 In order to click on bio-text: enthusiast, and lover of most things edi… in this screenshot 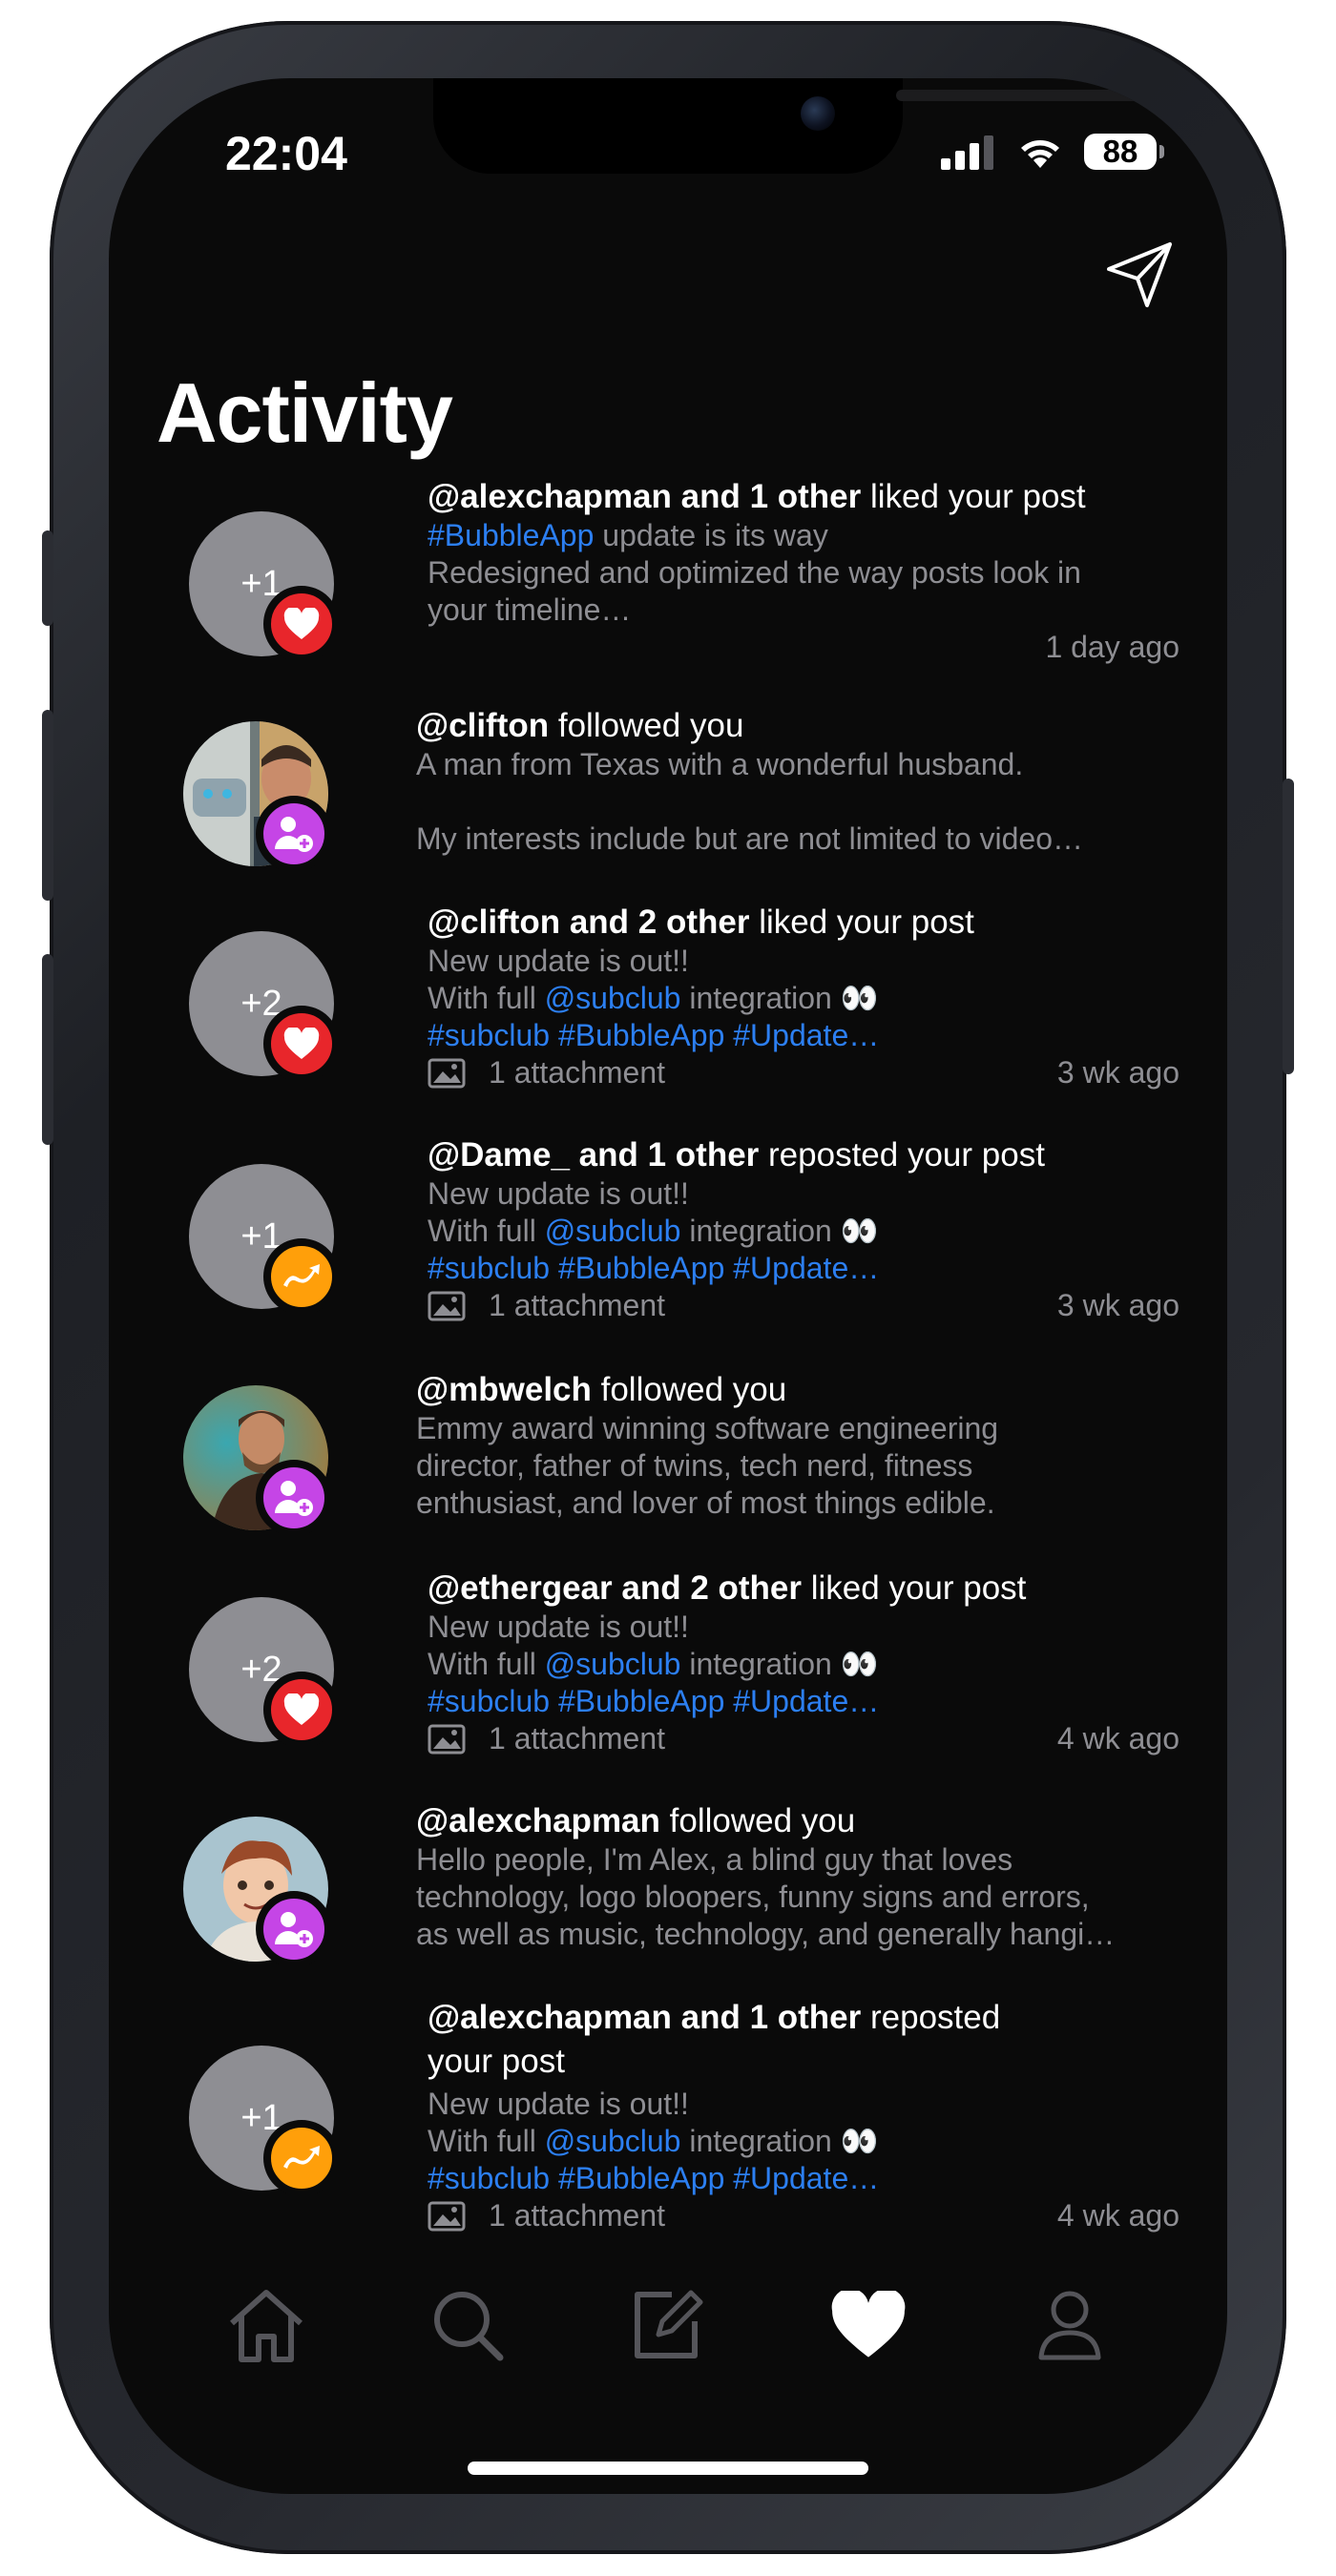, I will do `click(705, 1502)`.